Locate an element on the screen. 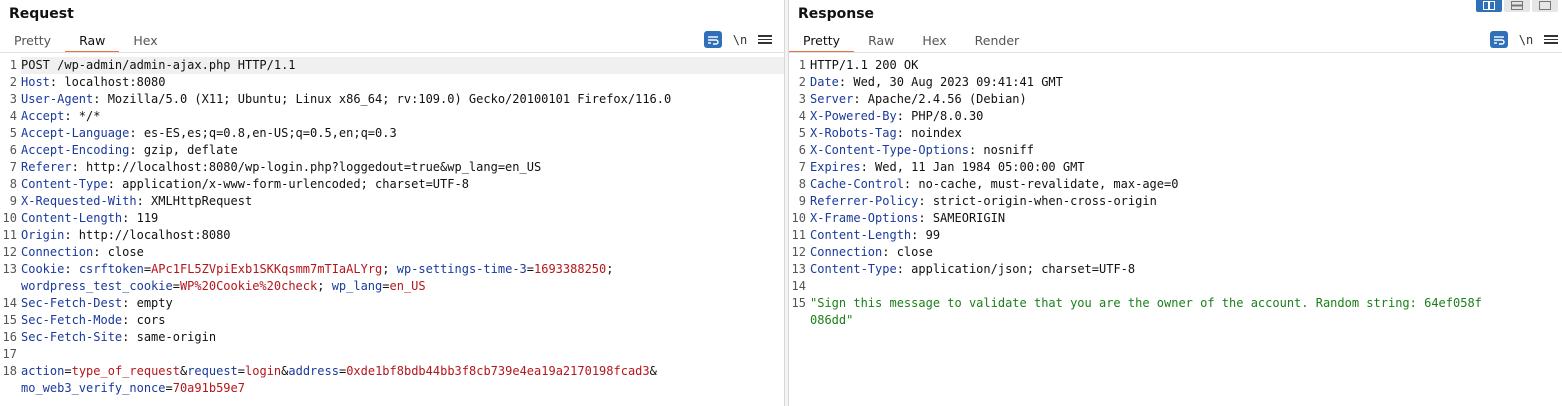  line-content: Sec-Fetch-Mode: cors is located at coordinates (402, 320).